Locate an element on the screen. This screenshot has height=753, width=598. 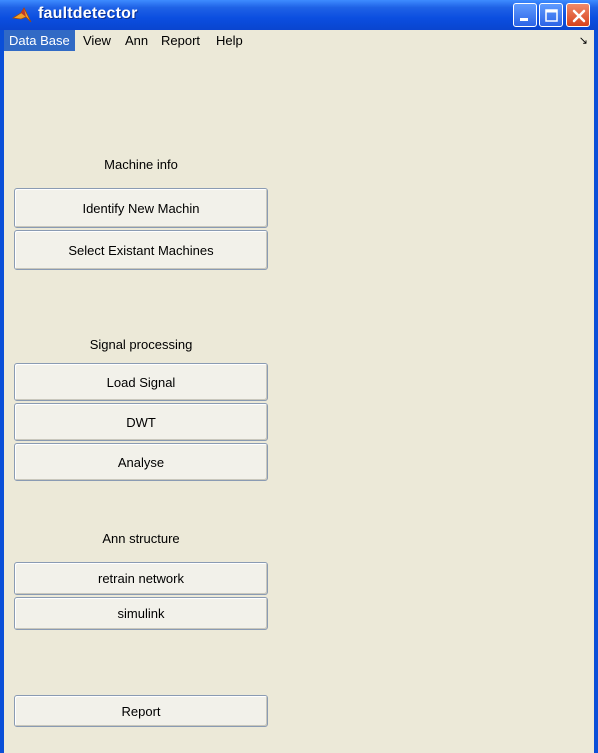
menu-bar: Data Base View Ann Report Help ↘ is located at coordinates (299, 40).